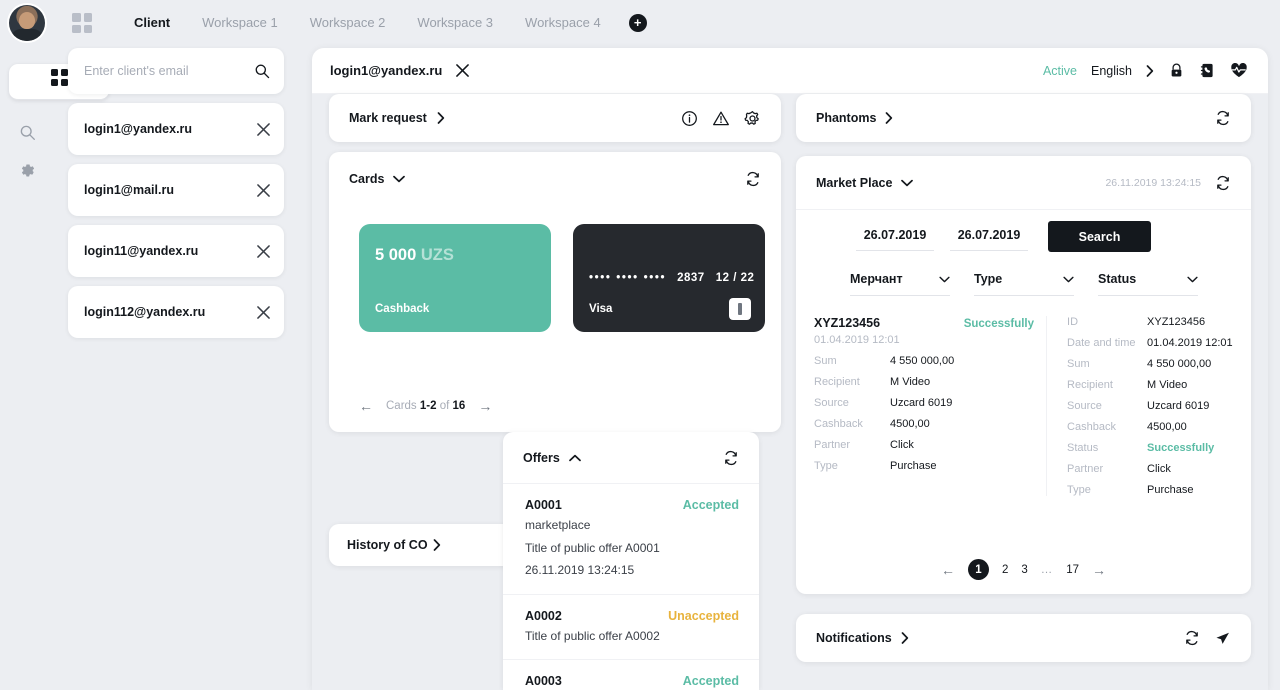 This screenshot has height=690, width=1280. I want to click on search-icon, so click(262, 71).